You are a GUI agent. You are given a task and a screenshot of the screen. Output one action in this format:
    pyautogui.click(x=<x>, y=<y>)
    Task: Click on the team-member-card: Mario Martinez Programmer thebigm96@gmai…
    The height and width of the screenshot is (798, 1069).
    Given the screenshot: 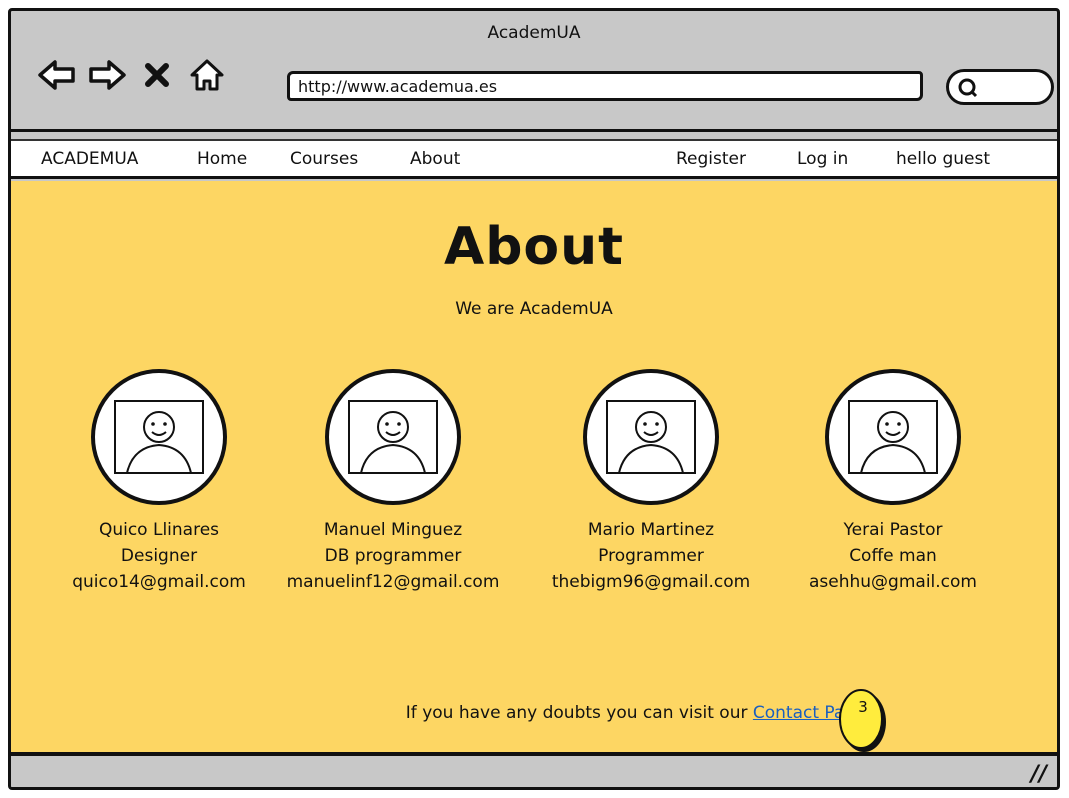 What is the action you would take?
    pyautogui.click(x=651, y=482)
    